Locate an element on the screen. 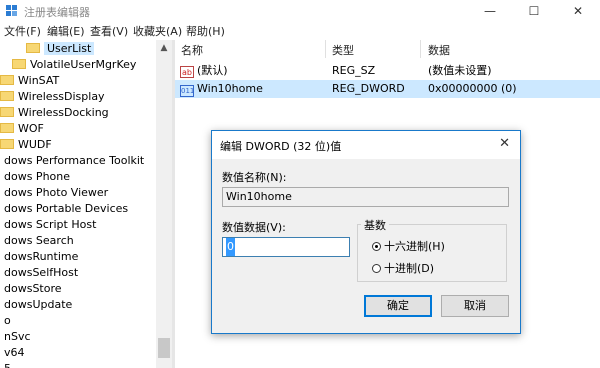 The image size is (600, 368). tree-item-label: dows Script Host is located at coordinates (50, 224).